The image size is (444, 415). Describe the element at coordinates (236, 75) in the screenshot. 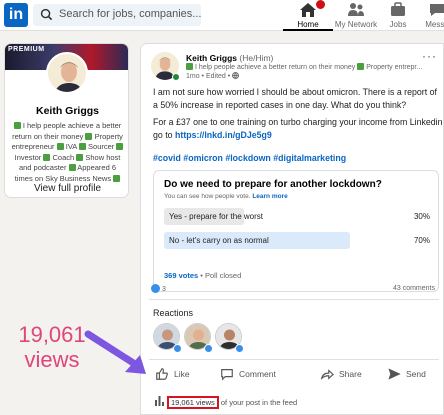

I see `globe-icon` at that location.